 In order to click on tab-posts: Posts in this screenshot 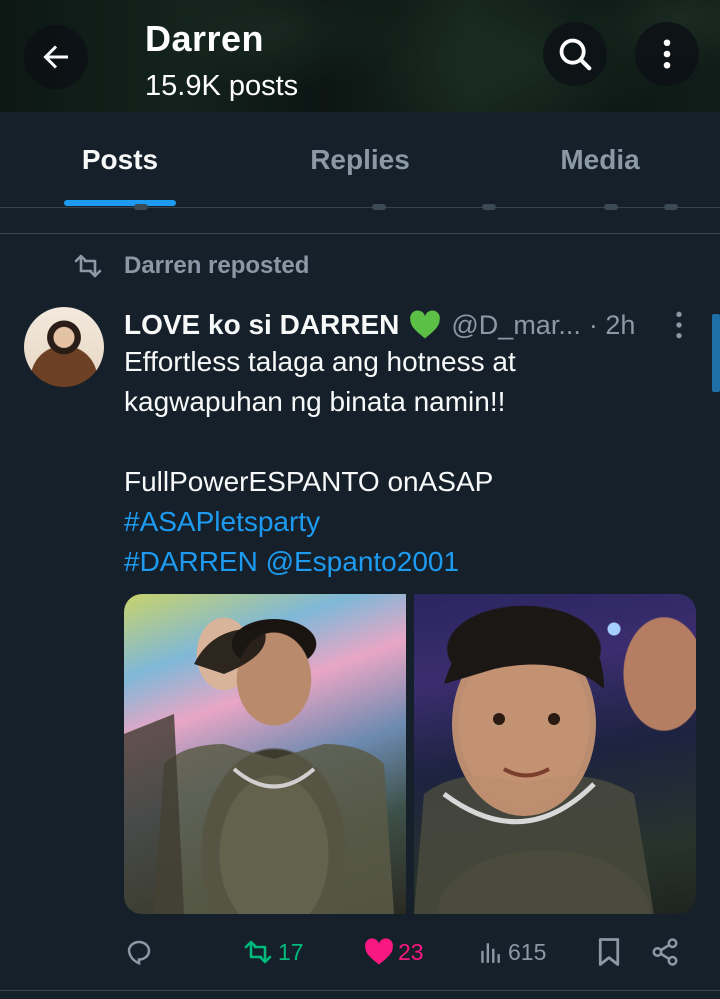, I will do `click(120, 160)`.